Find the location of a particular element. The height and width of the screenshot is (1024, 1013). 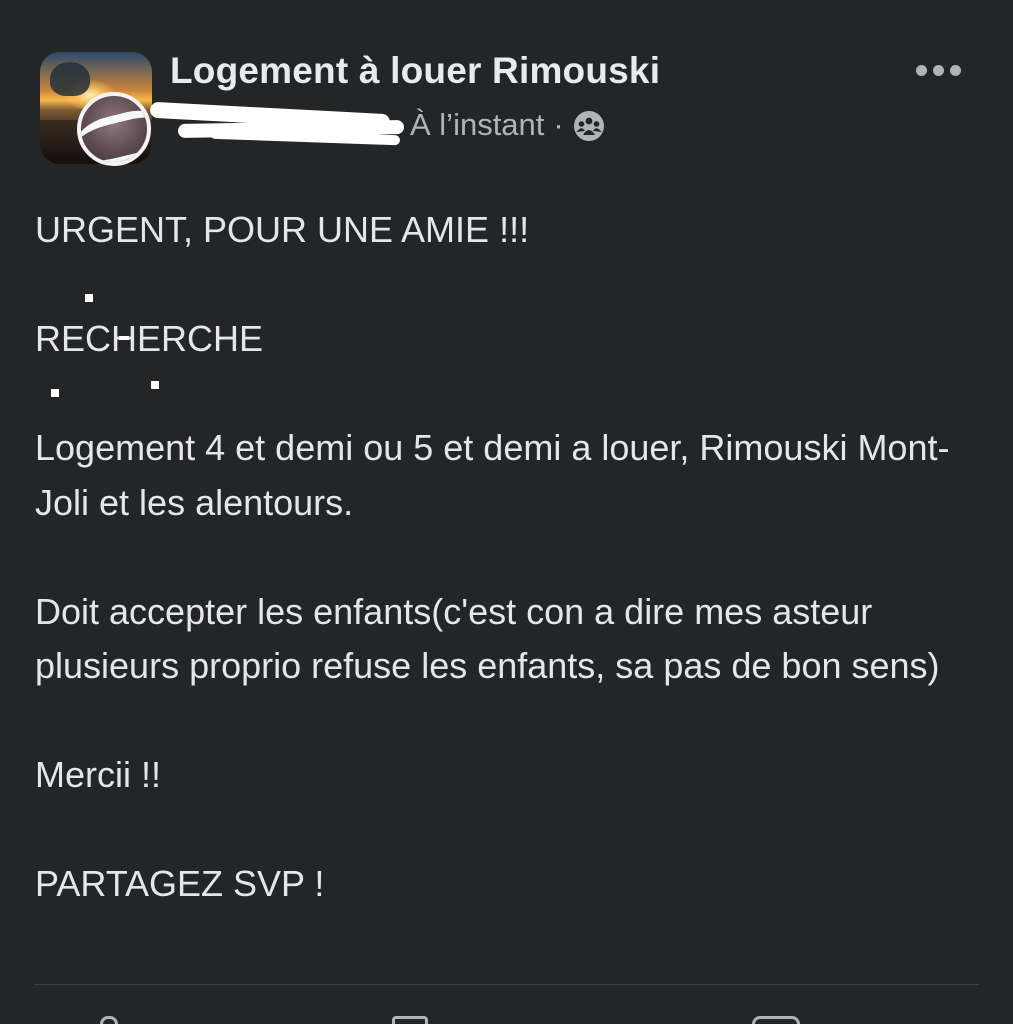

action-bar-divider is located at coordinates (506, 984).